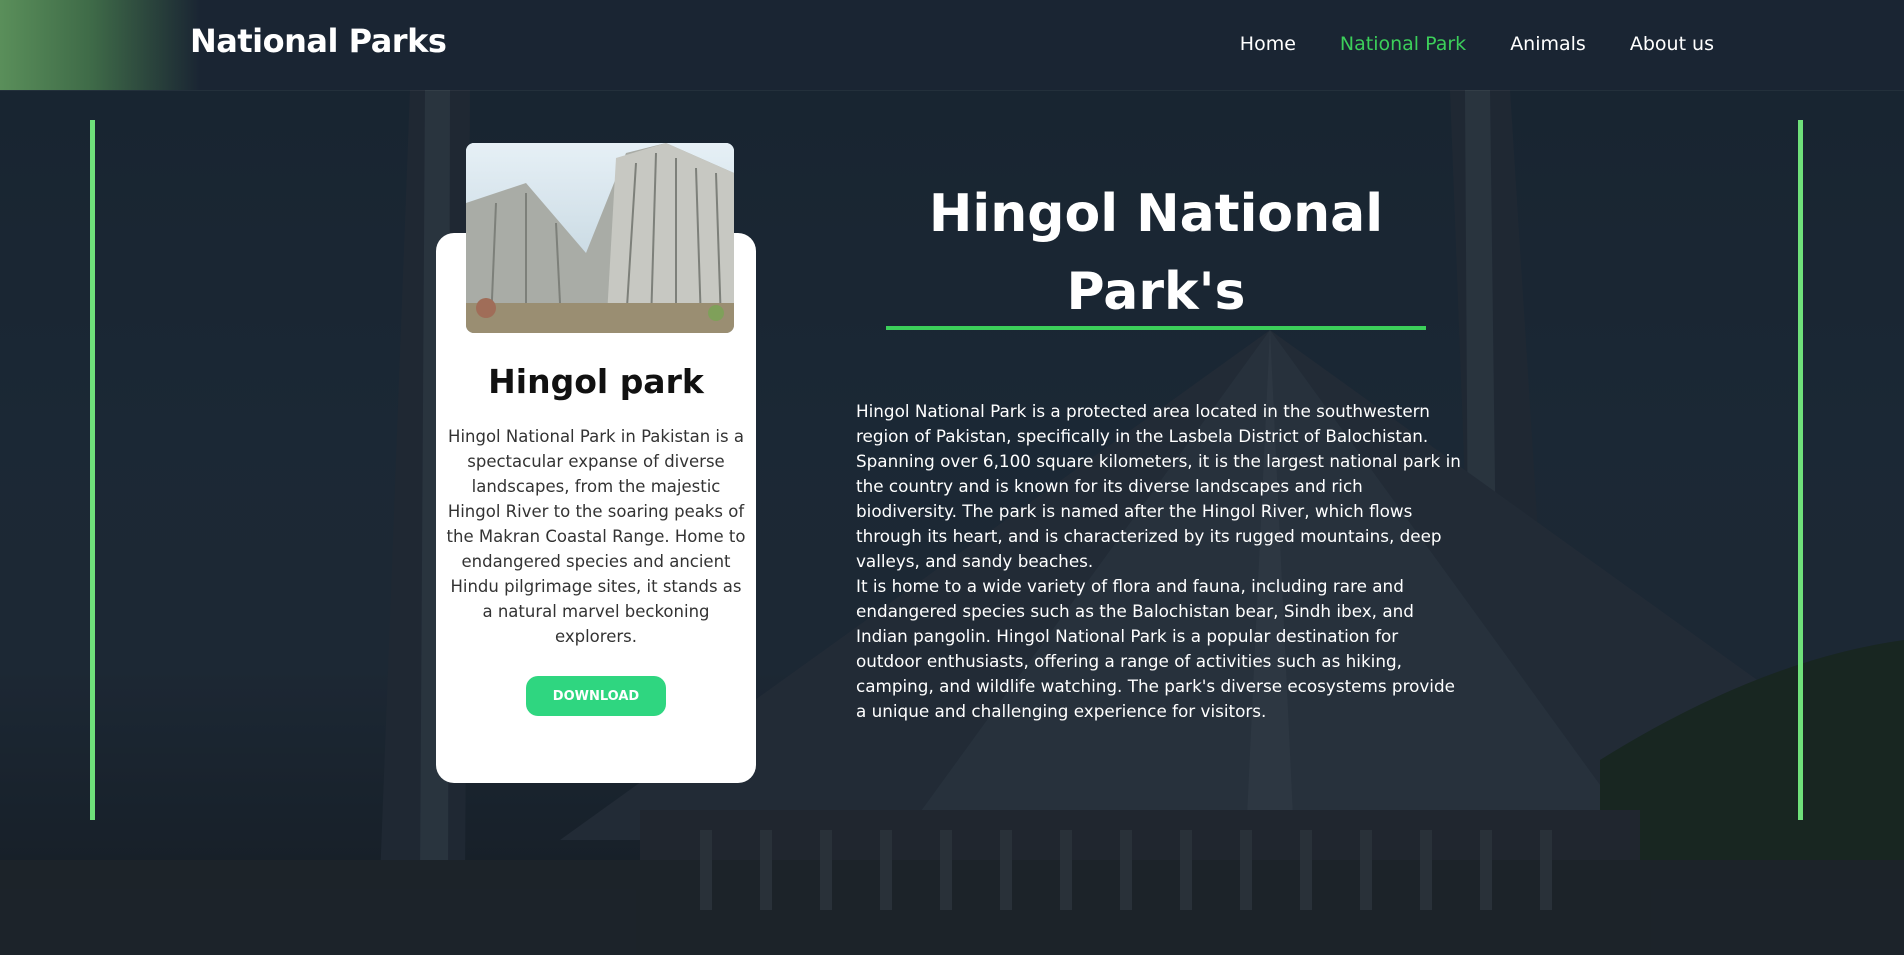 Image resolution: width=1904 pixels, height=955 pixels. Describe the element at coordinates (1156, 253) in the screenshot. I see `page-title: Hingol National Park's` at that location.